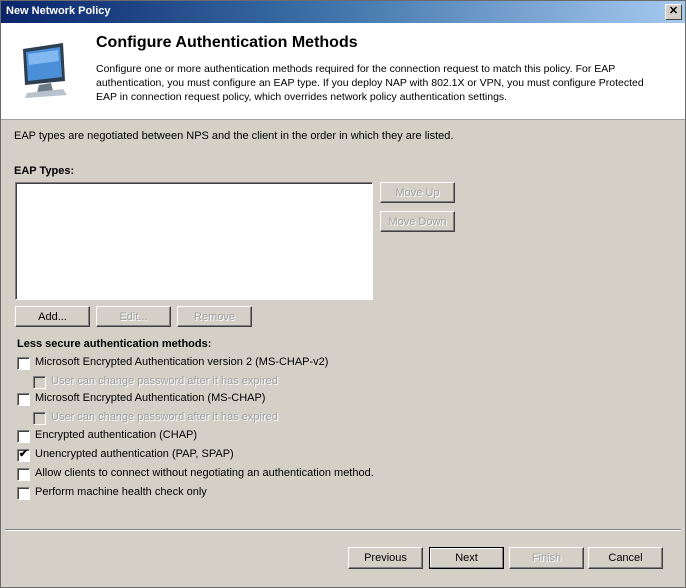  Describe the element at coordinates (625, 558) in the screenshot. I see `cancel-button: Cancel` at that location.